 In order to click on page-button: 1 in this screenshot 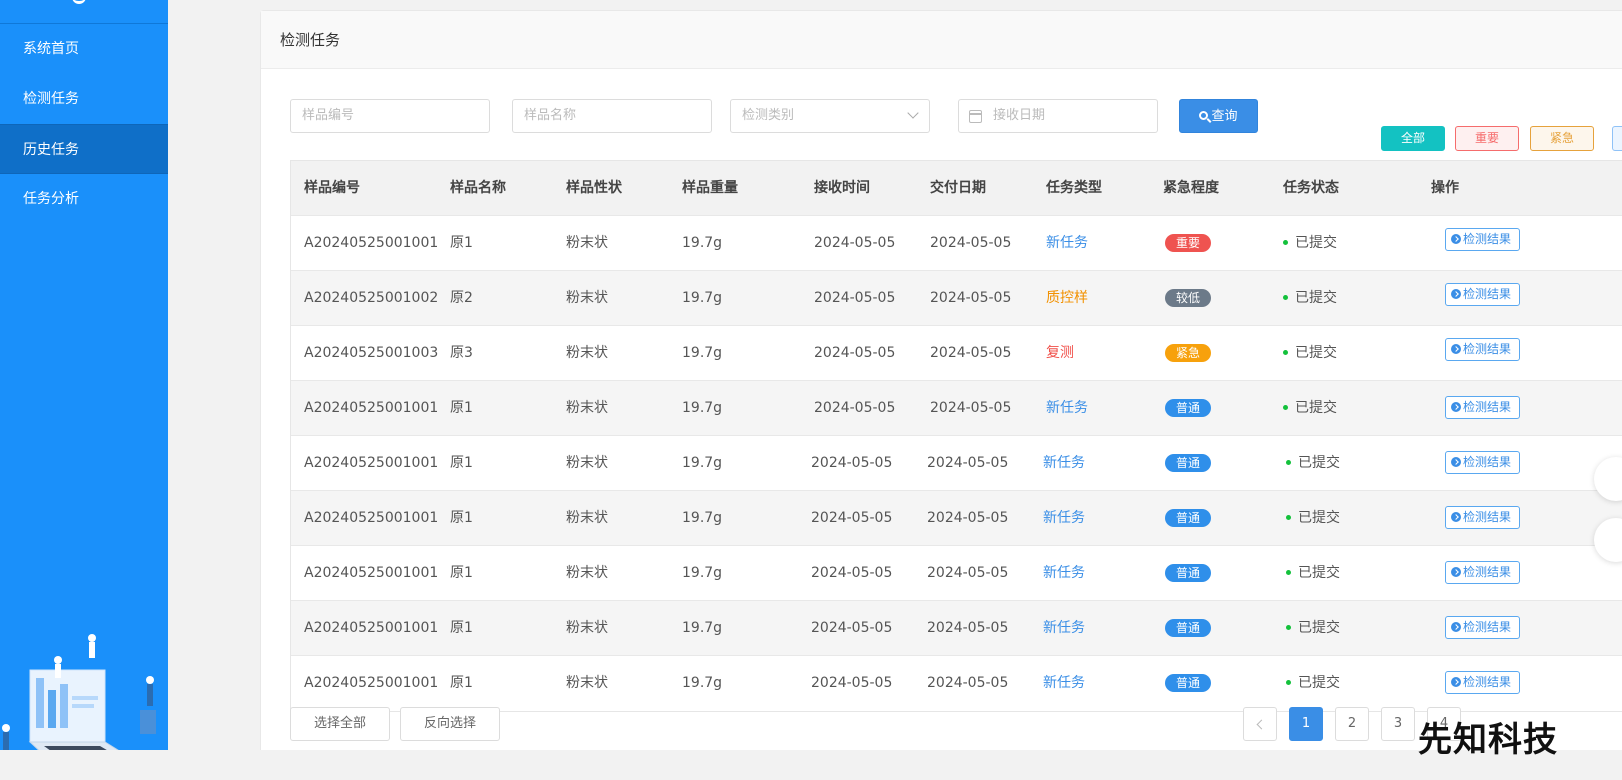, I will do `click(1306, 724)`.